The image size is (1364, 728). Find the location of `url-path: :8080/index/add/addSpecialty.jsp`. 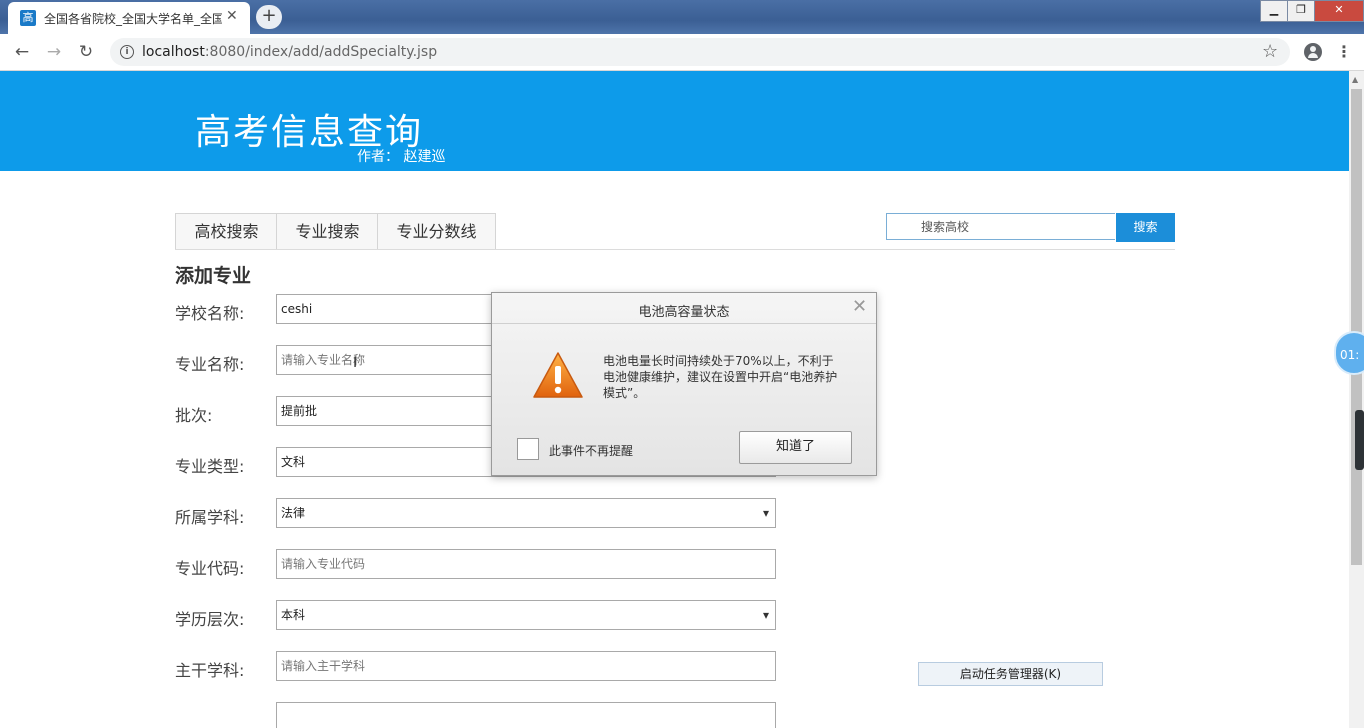

url-path: :8080/index/add/addSpecialty.jsp is located at coordinates (321, 52).